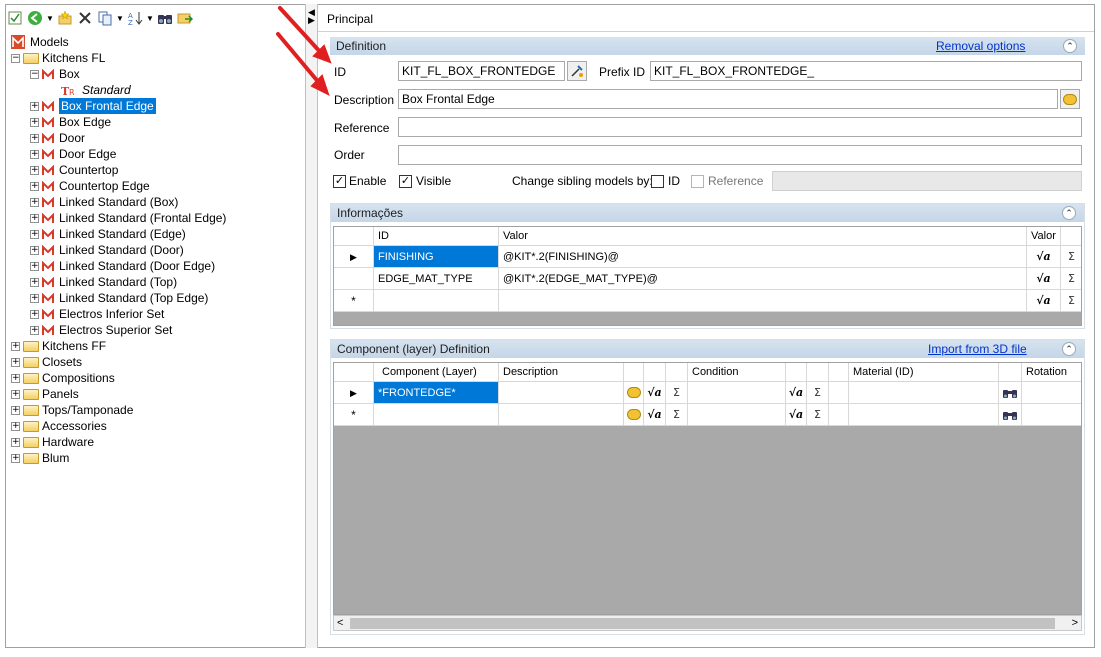 The image size is (1101, 657). I want to click on collapse-component-icon: ⌃, so click(1069, 349).